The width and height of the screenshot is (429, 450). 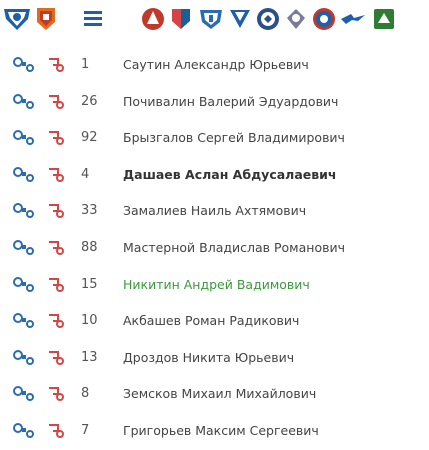 I want to click on player-name: Дроздов Никита Юрьевич, so click(x=208, y=357).